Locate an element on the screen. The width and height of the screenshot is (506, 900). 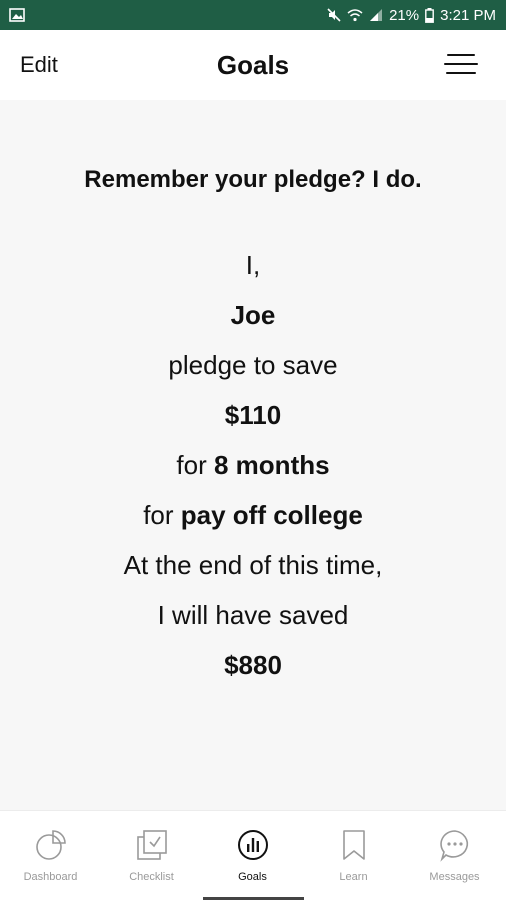
pledge-line-save: pledge to save is located at coordinates (253, 365).